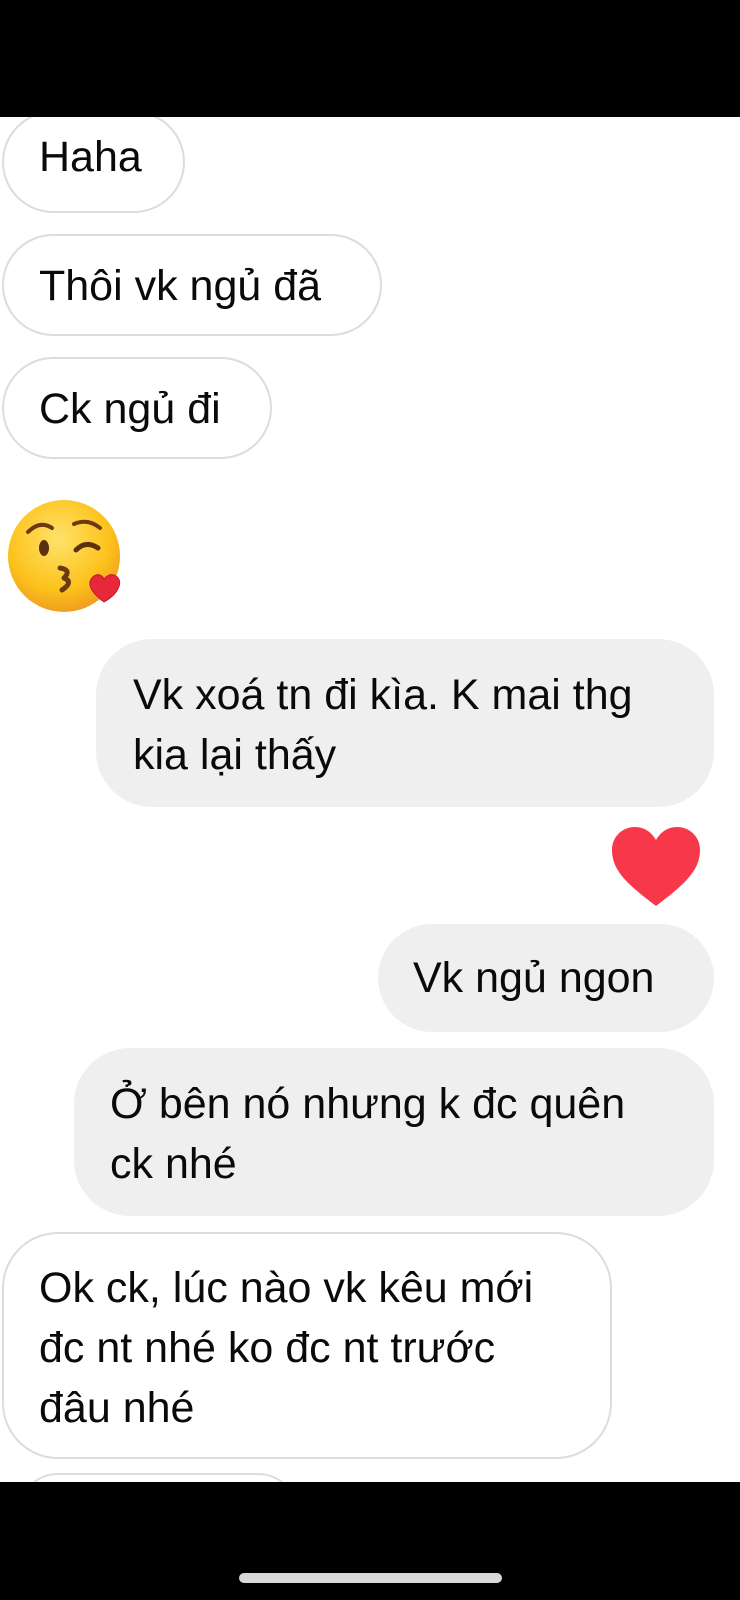 This screenshot has height=1600, width=740. What do you see at coordinates (534, 978) in the screenshot?
I see `message-text: Vk ngủ ngon` at bounding box center [534, 978].